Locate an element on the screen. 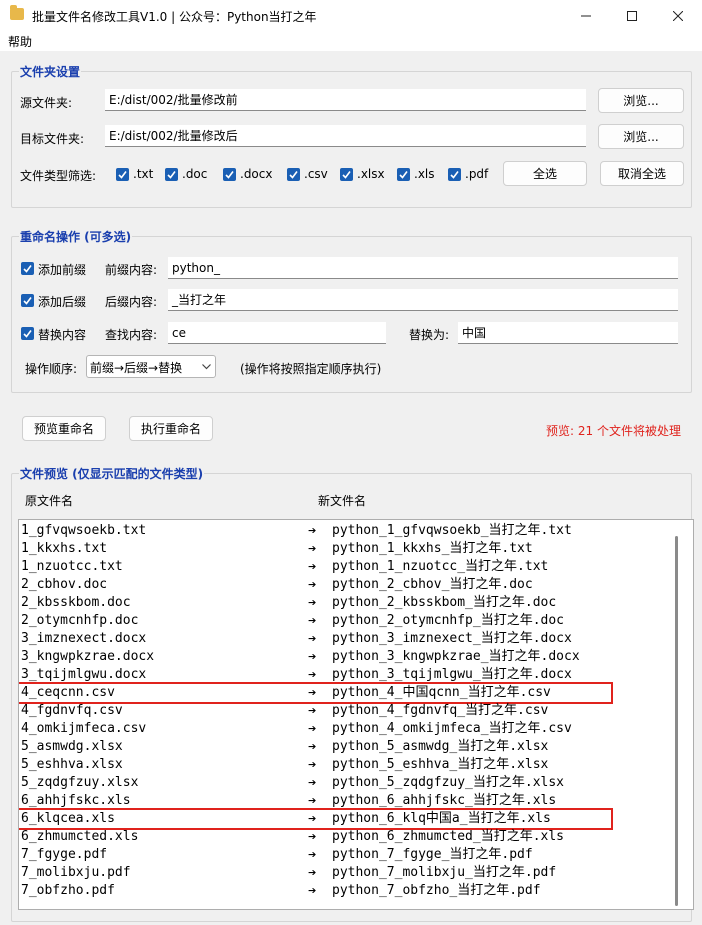 This screenshot has height=925, width=702. old-filename: 5_zqdgfzuy.xlsx is located at coordinates (80, 782).